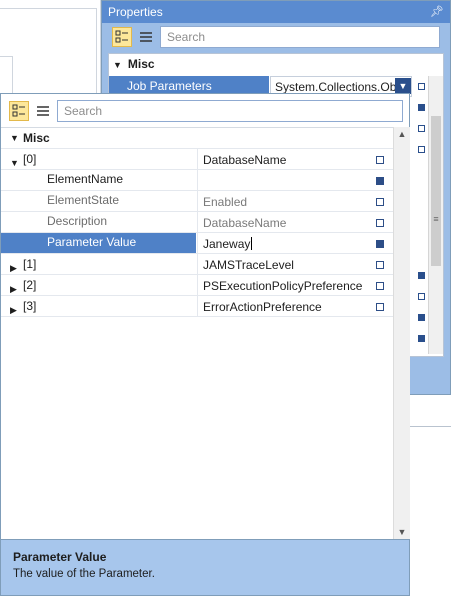 The width and height of the screenshot is (451, 596). I want to click on expand-arrow-icon: ▶, so click(13, 310).